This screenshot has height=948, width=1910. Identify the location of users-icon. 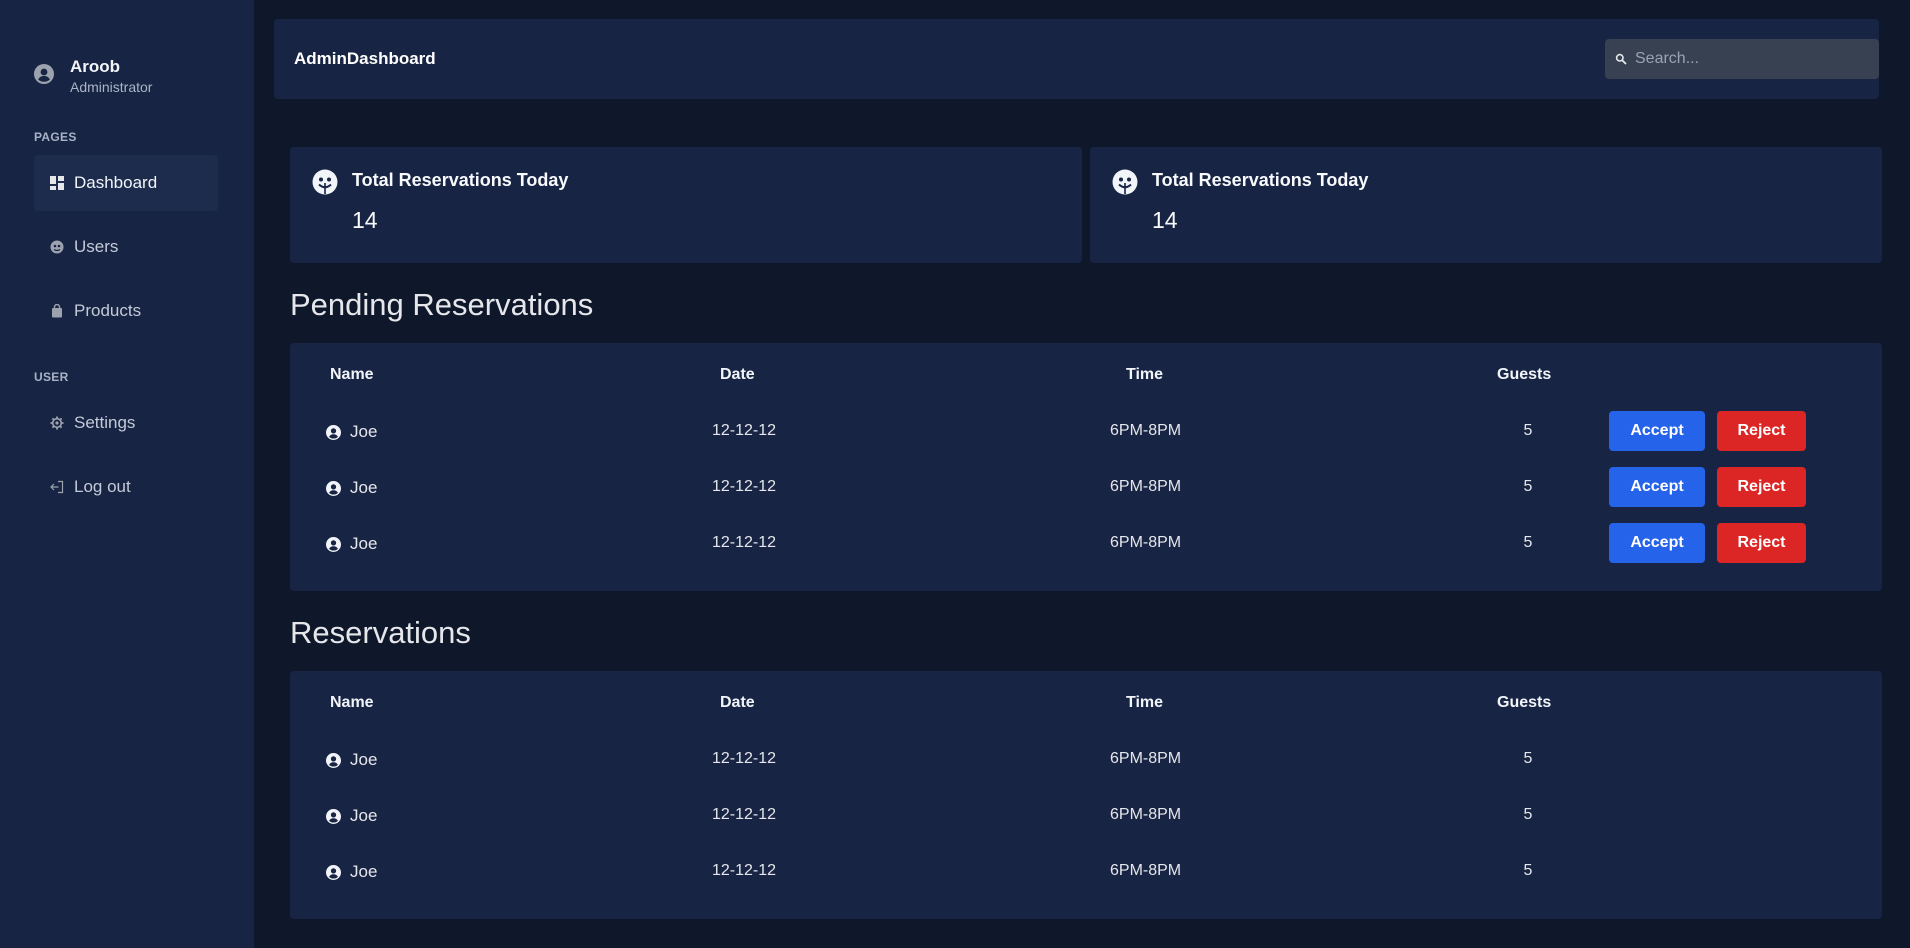
(57, 247).